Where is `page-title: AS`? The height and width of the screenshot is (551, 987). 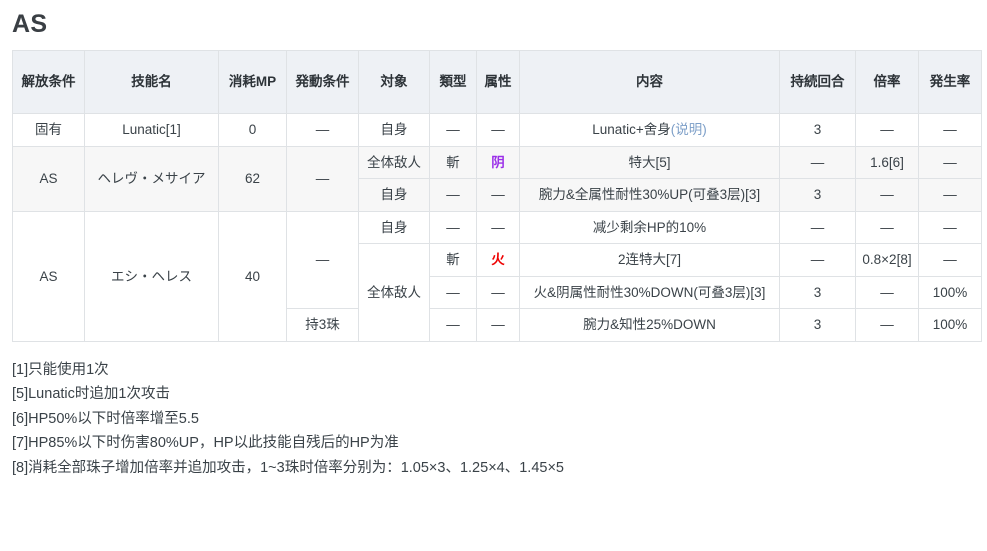 page-title: AS is located at coordinates (30, 24).